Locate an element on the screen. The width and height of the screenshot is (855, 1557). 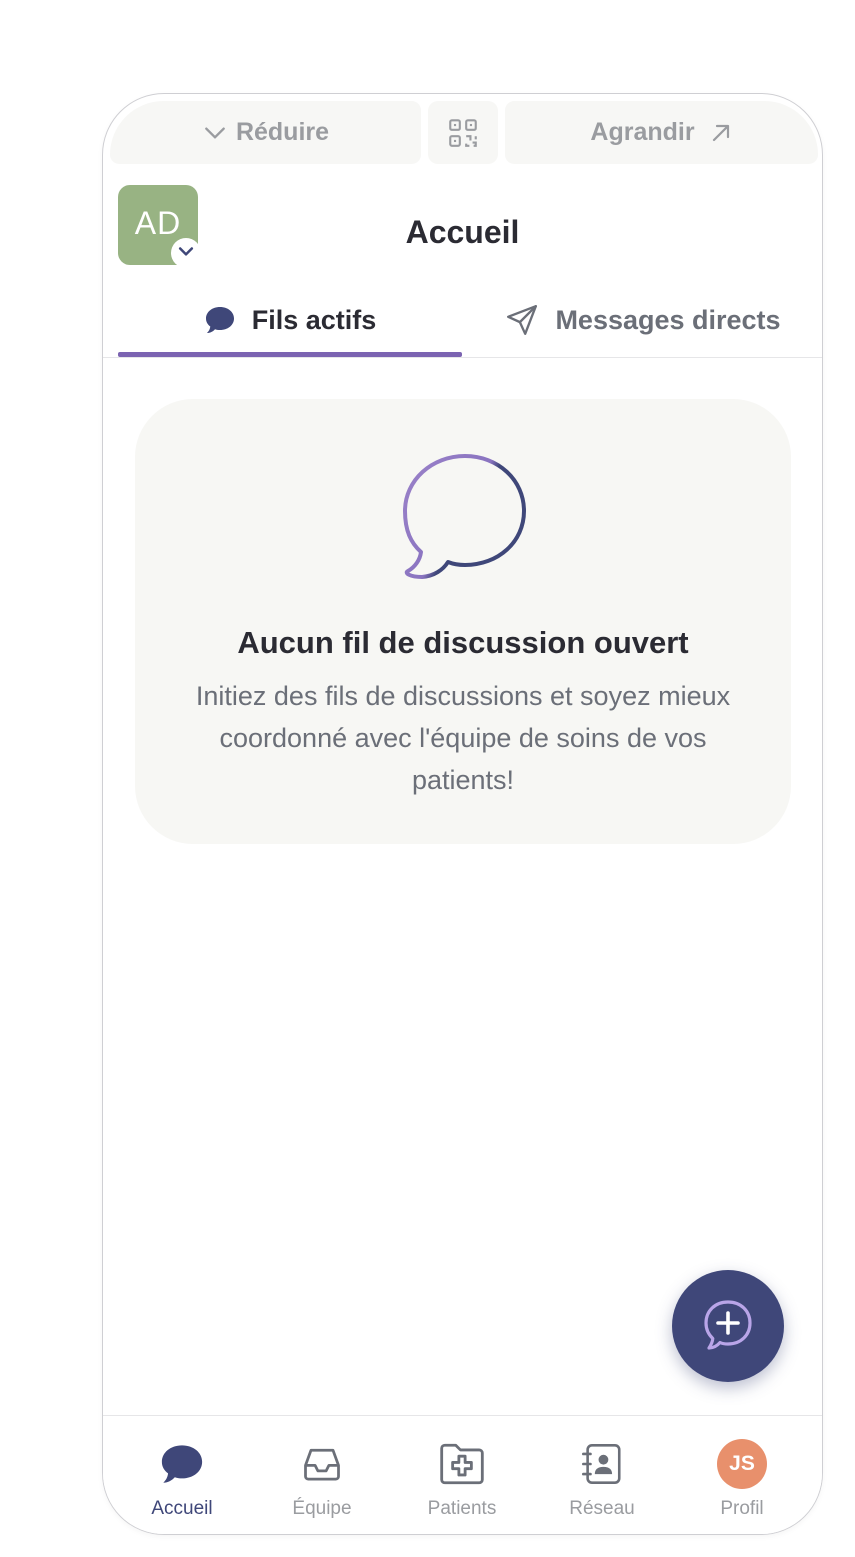
page-title: Accueil is located at coordinates (462, 232).